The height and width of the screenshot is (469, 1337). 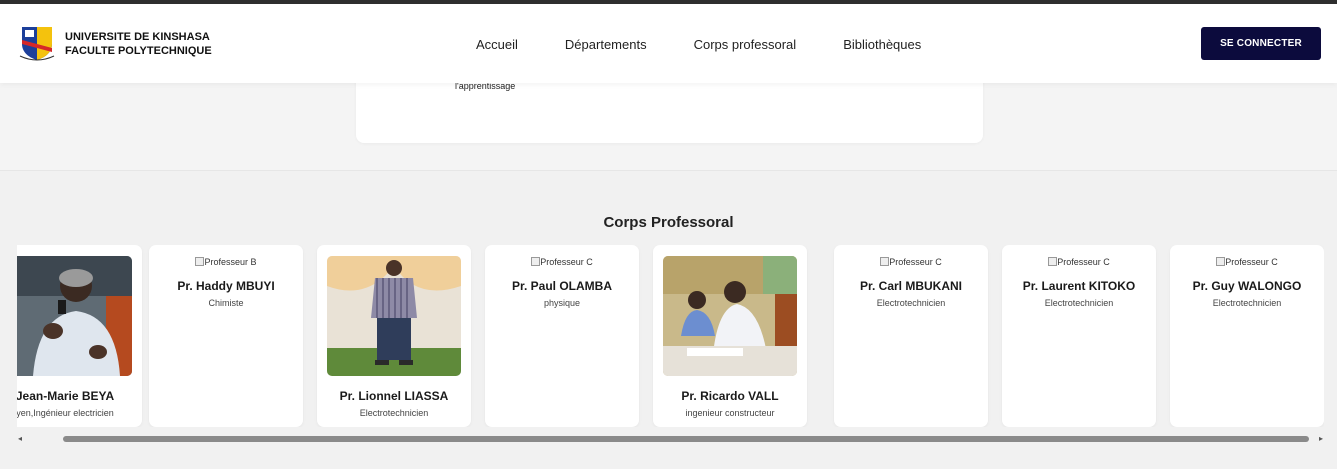 I want to click on professor-name: Jean-Marie BEYA, so click(x=66, y=396).